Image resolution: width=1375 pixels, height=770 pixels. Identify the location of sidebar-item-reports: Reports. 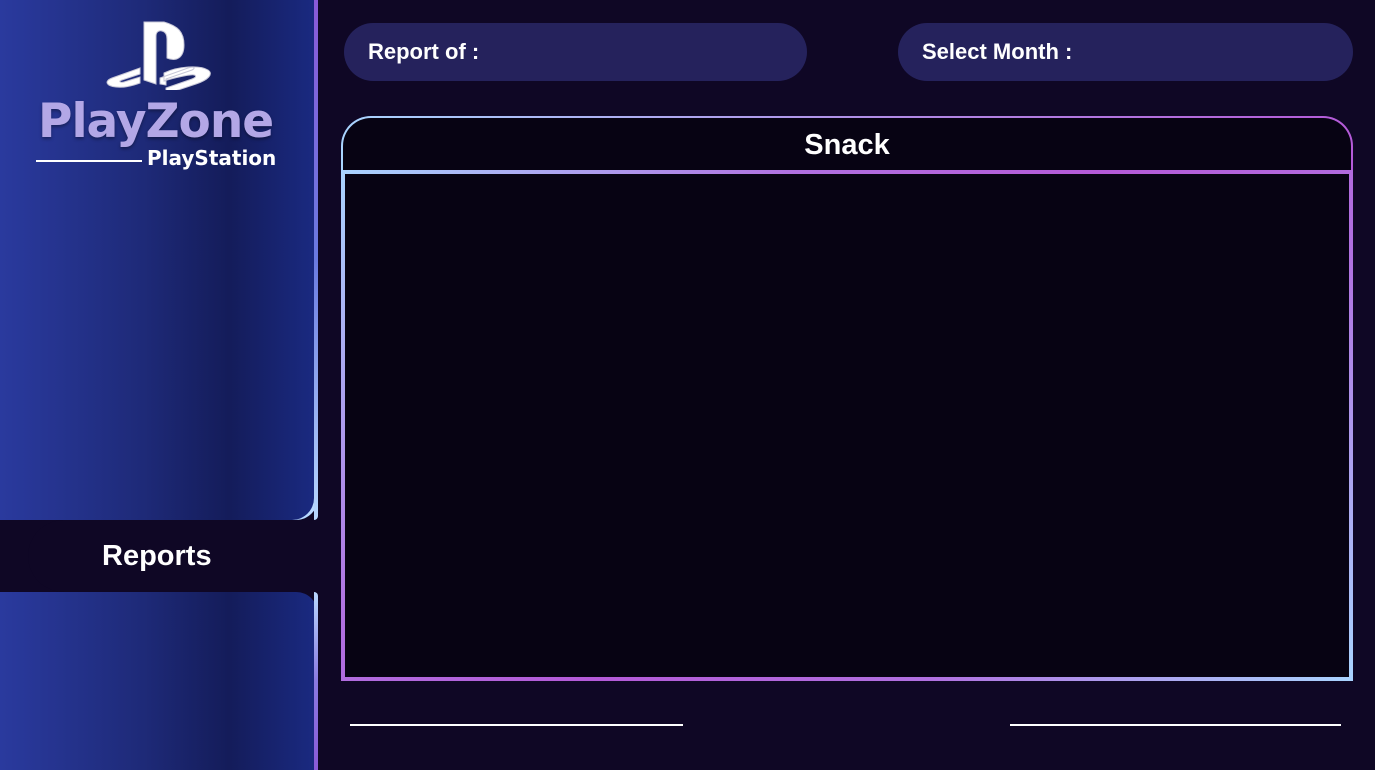
(178, 556).